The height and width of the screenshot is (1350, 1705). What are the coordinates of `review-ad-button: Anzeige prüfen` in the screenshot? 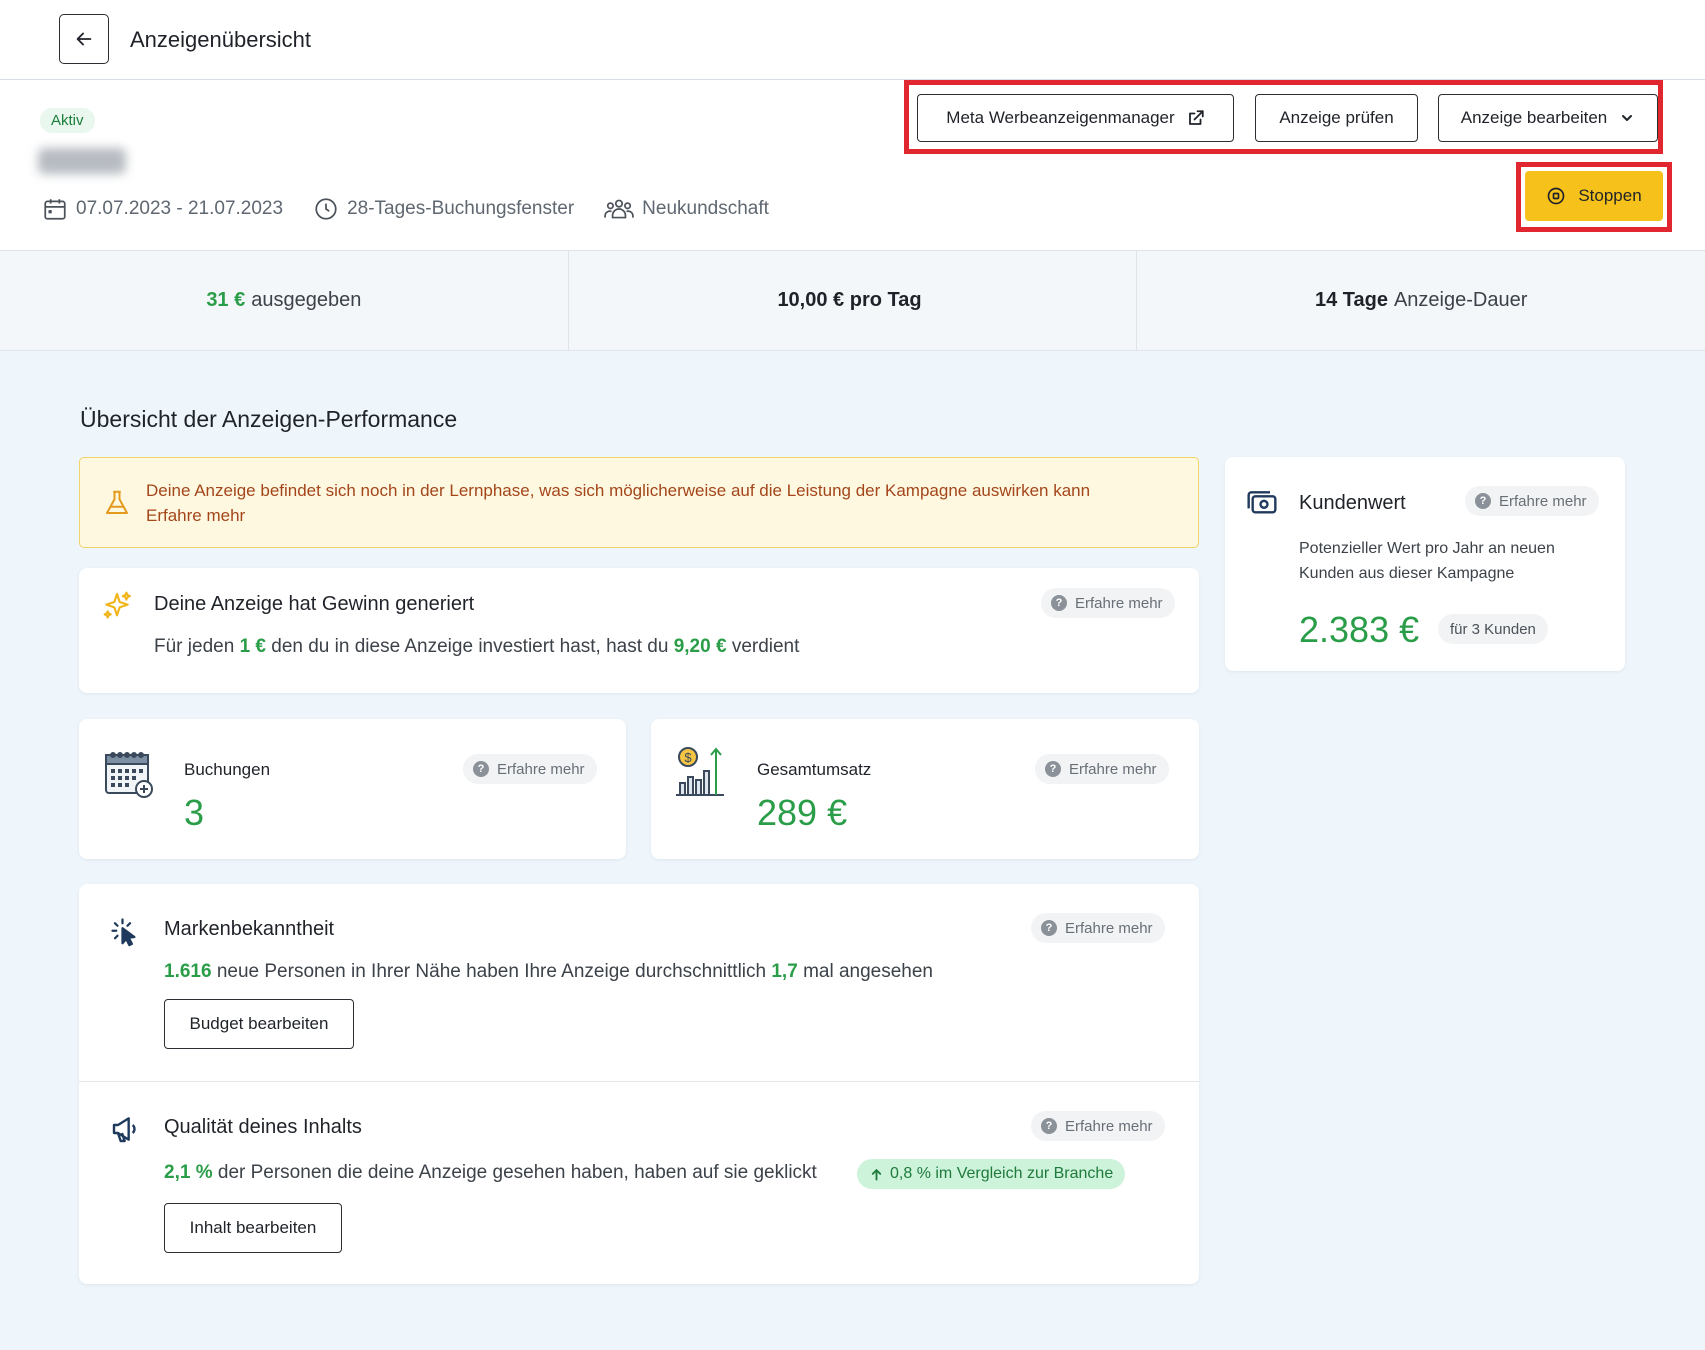 It's located at (1336, 118).